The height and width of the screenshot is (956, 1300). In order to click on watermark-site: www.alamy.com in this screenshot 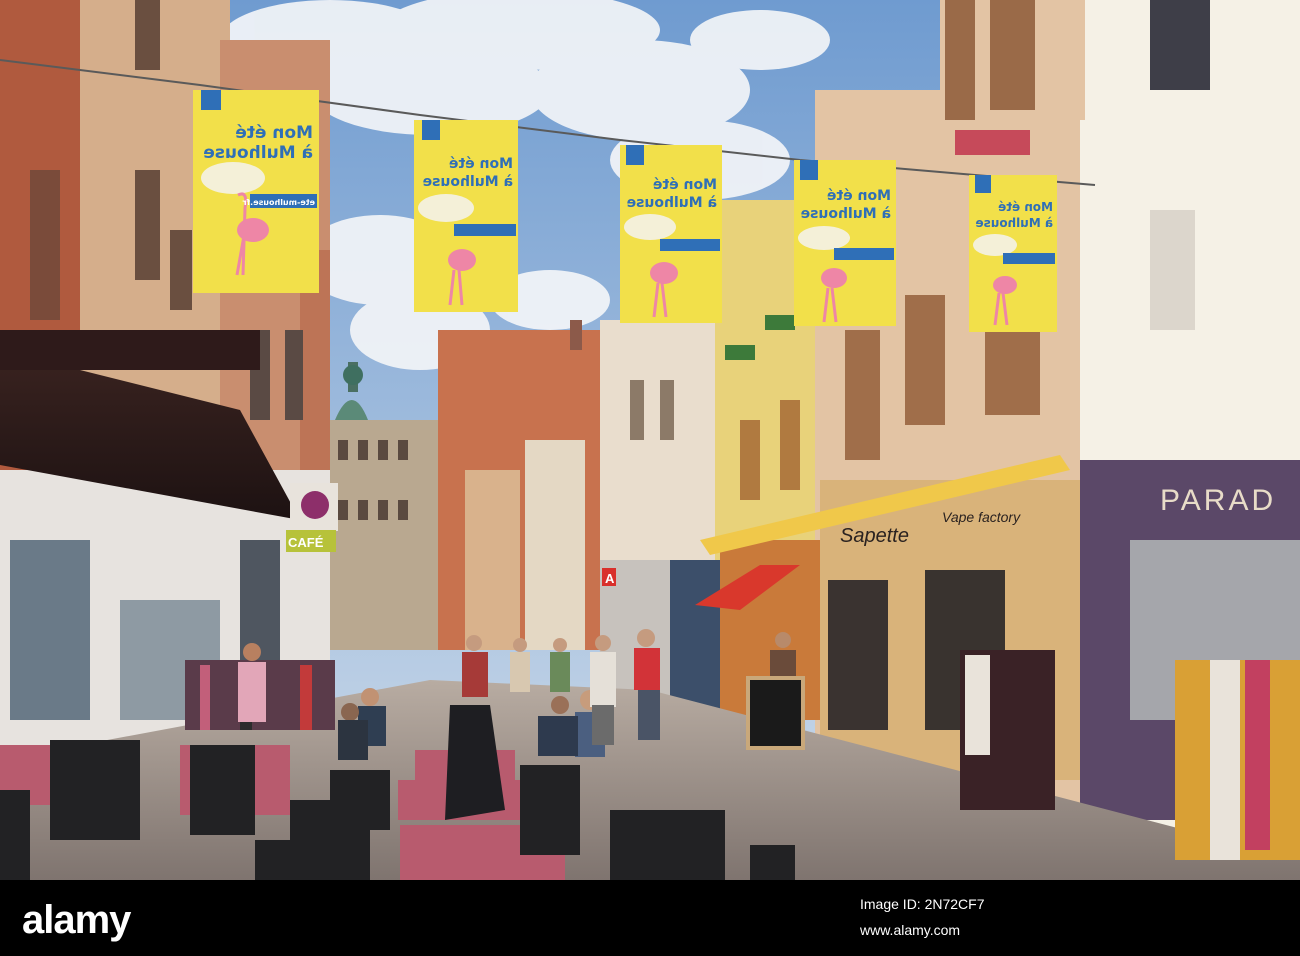, I will do `click(910, 930)`.